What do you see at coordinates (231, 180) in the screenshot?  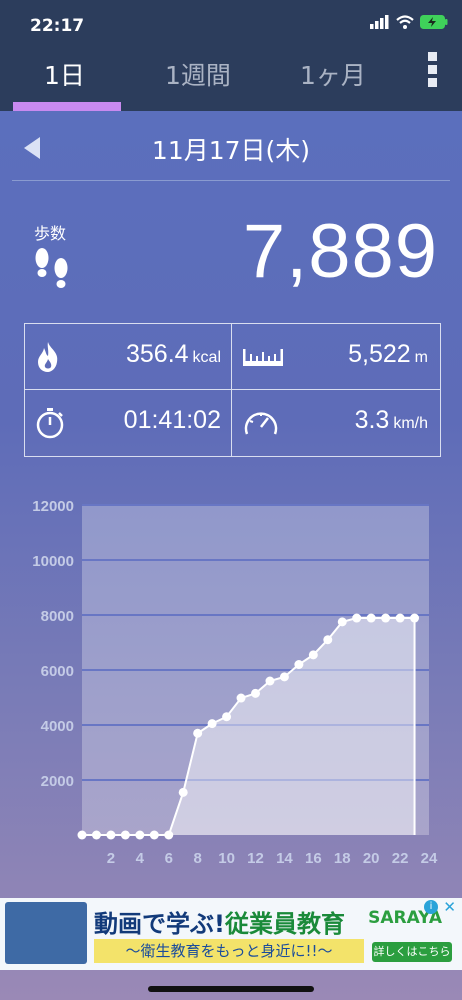 I see `divider` at bounding box center [231, 180].